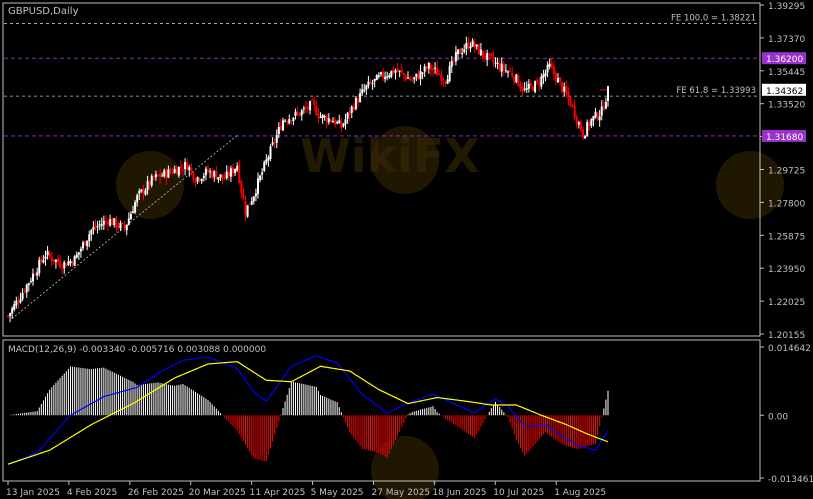  I want to click on time-tick-label: 27 May 2025, so click(400, 493).